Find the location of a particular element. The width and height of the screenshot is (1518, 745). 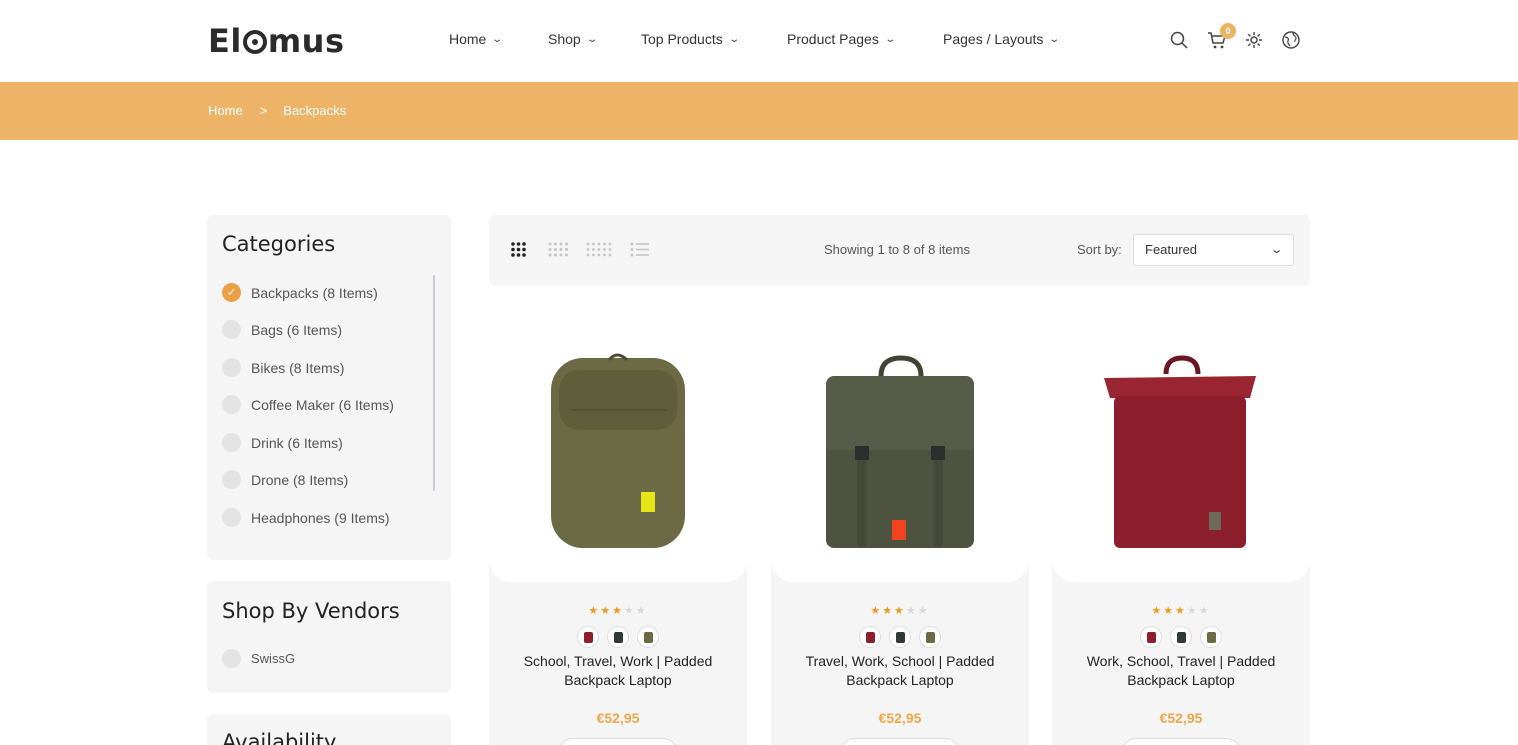

category-item-drink: Drink (6 Items) is located at coordinates (282, 442).